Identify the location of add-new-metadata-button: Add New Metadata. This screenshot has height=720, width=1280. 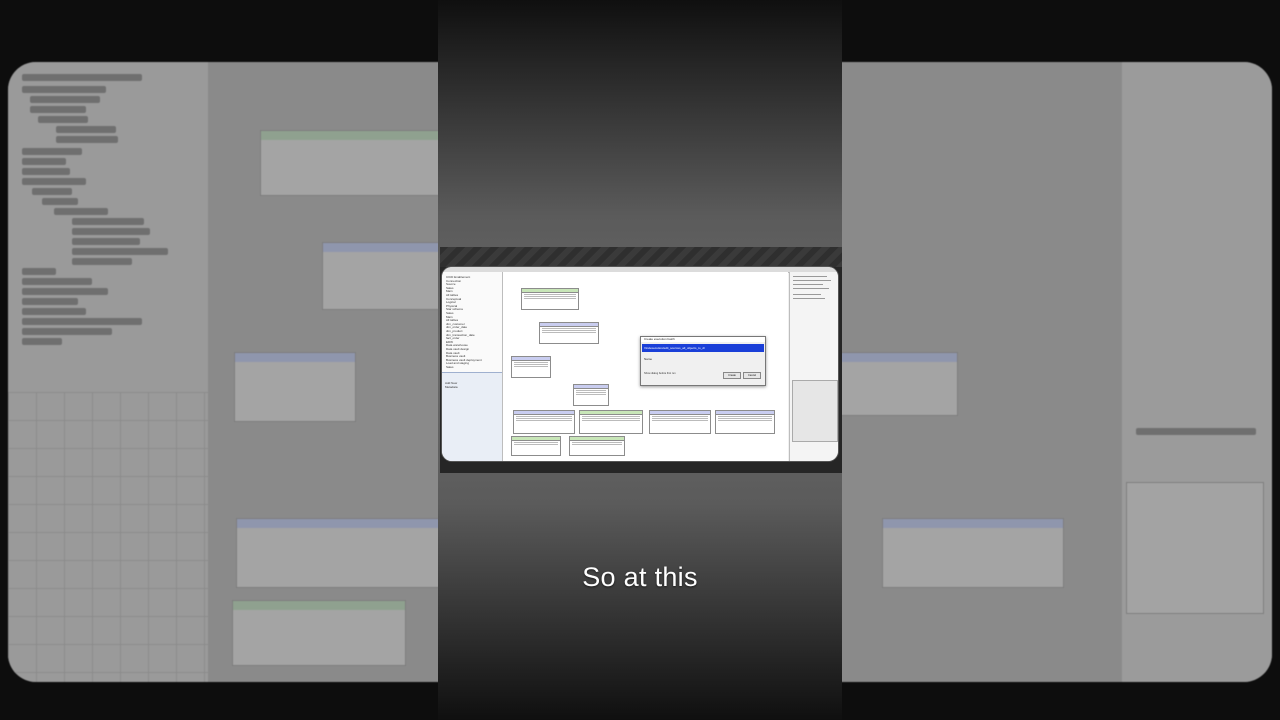
(455, 385).